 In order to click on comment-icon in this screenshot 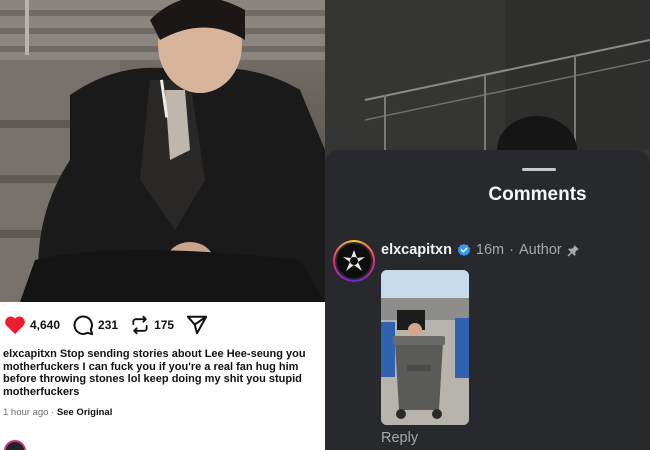, I will do `click(83, 325)`.